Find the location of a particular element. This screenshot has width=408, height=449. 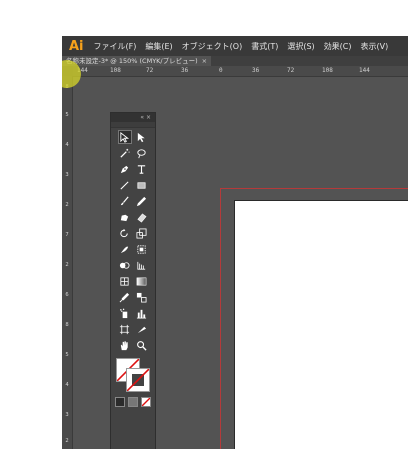

ruler-tick: 6 is located at coordinates (67, 295).